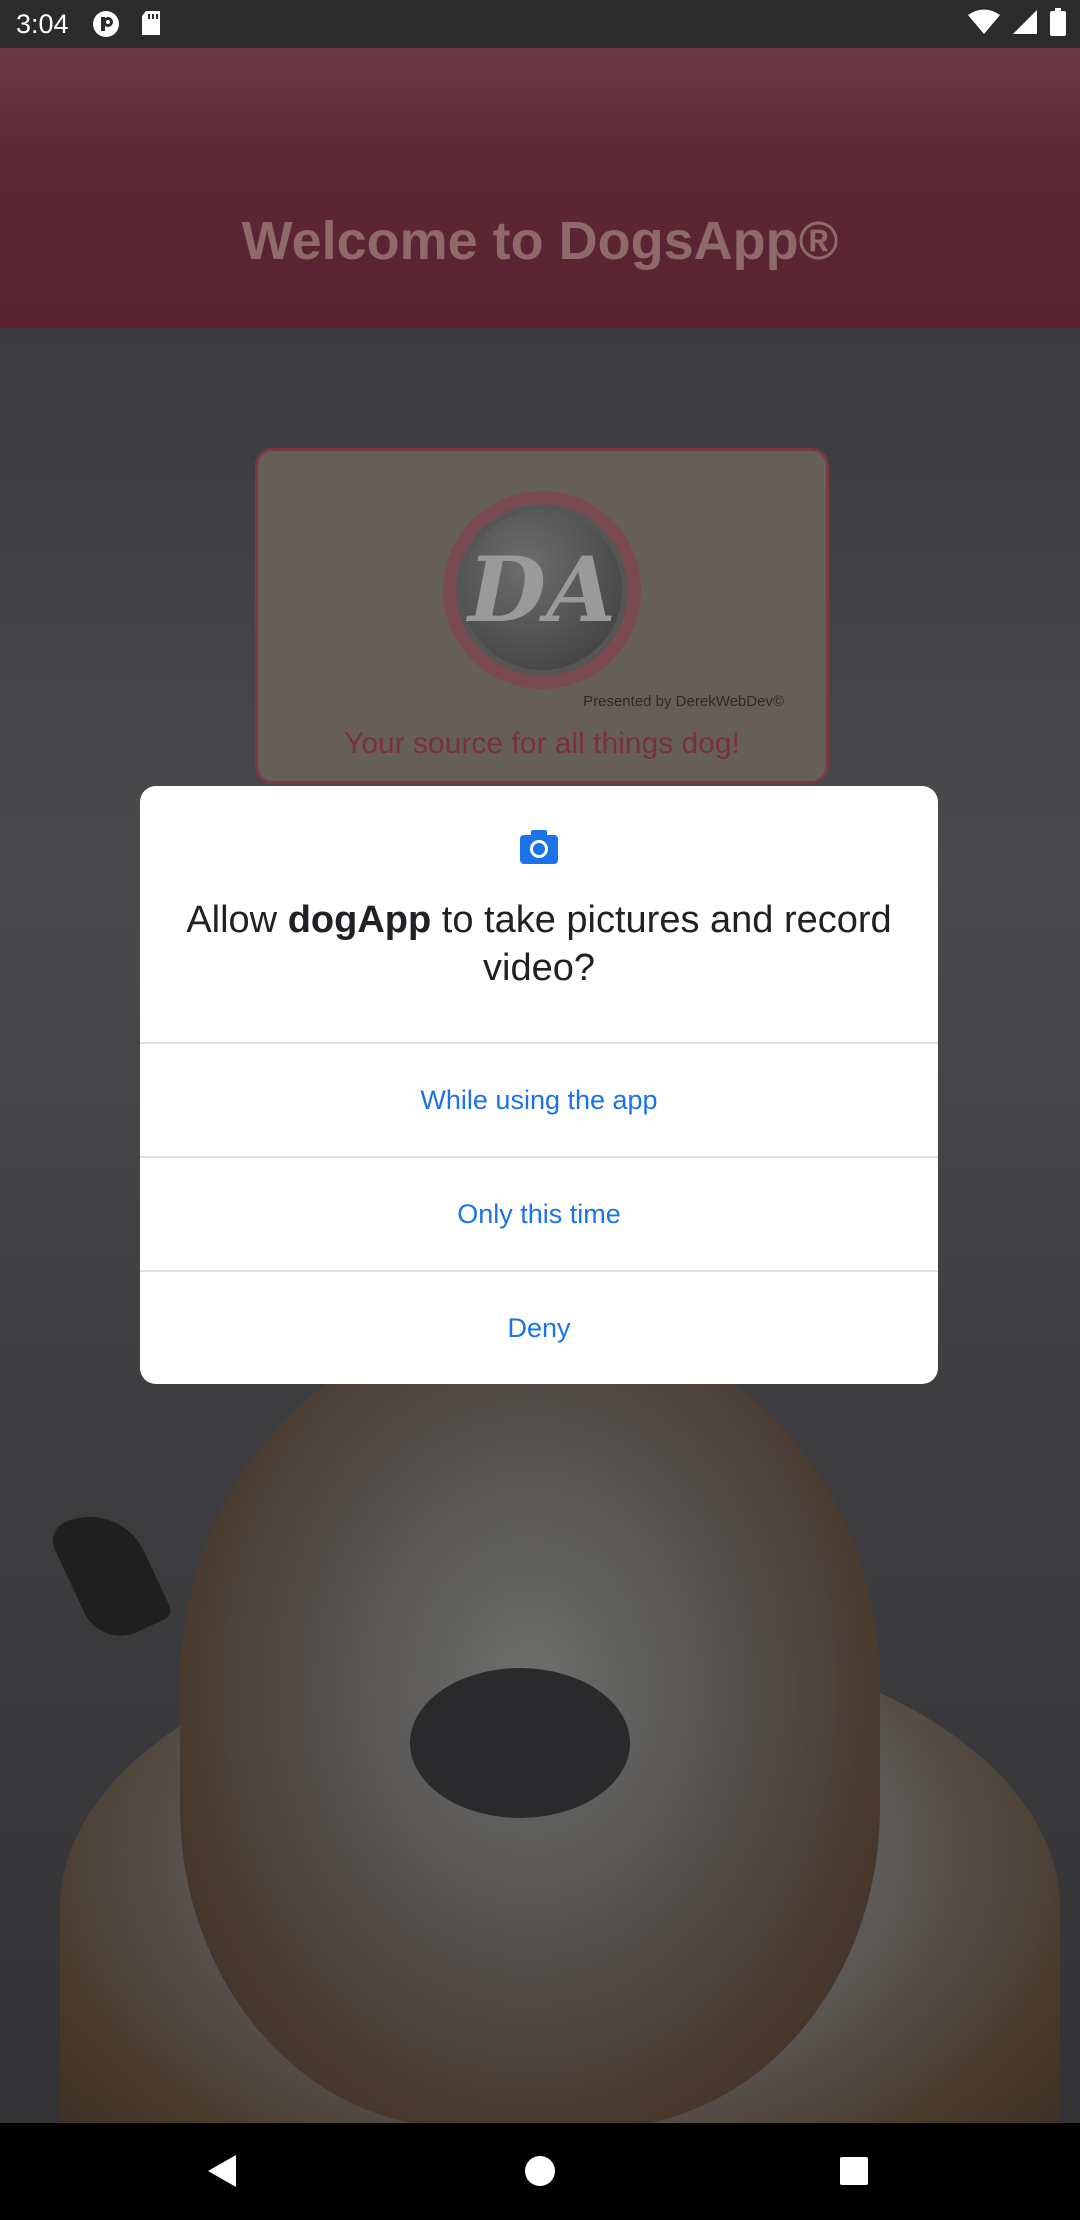  Describe the element at coordinates (222, 2171) in the screenshot. I see `back-icon` at that location.